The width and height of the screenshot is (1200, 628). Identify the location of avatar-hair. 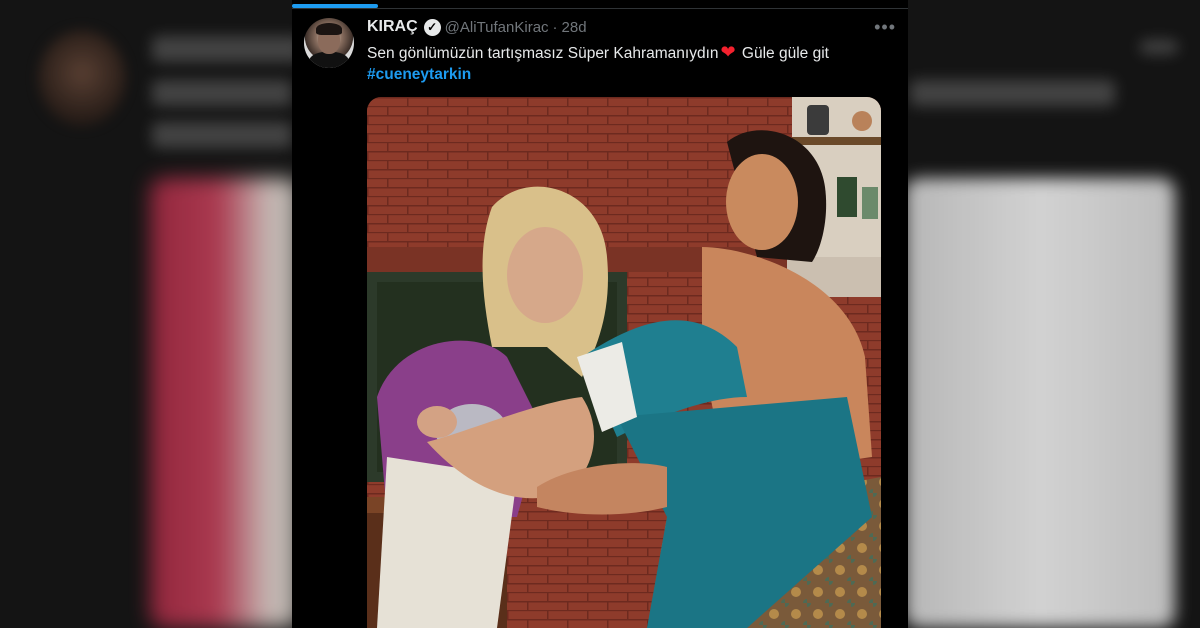
(329, 29).